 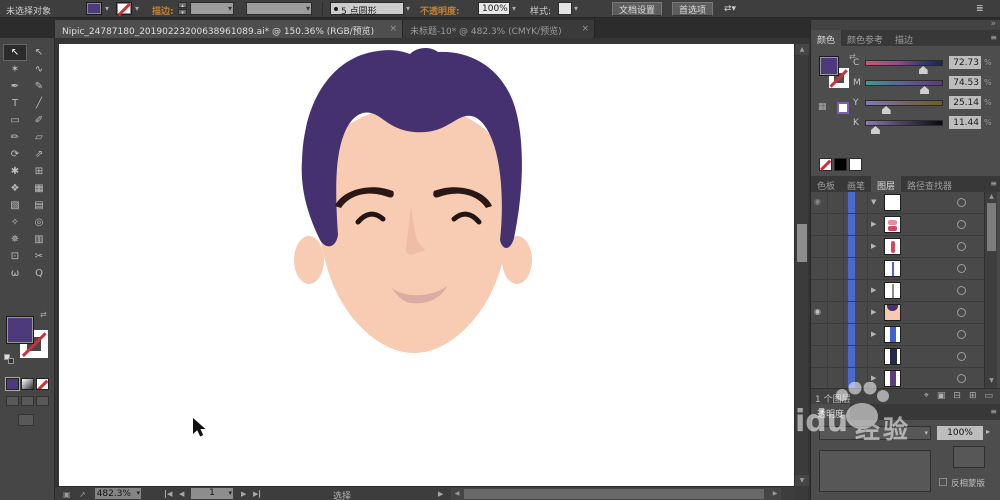 I want to click on line-segment-tool: ╱, so click(x=39, y=103).